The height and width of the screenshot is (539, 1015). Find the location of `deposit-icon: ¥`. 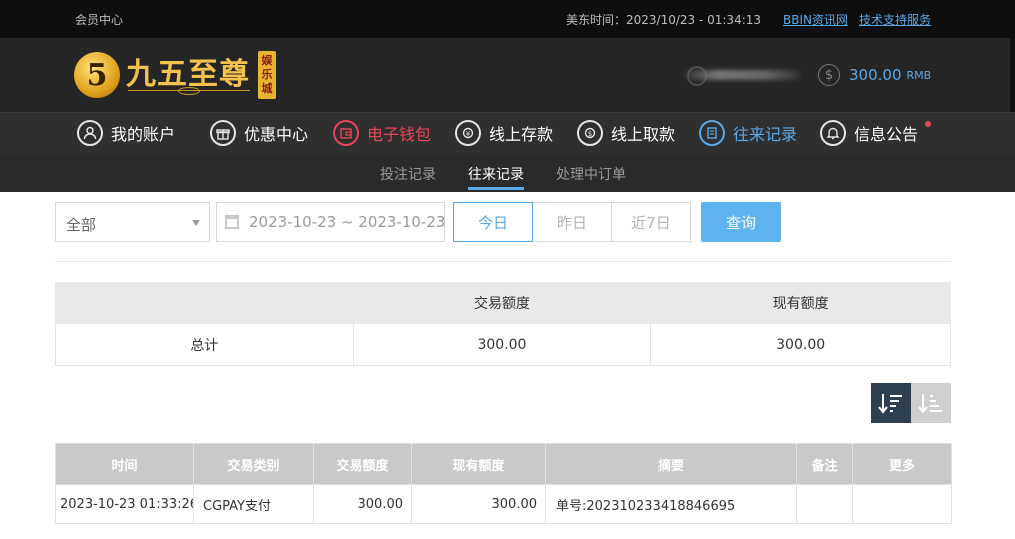

deposit-icon: ¥ is located at coordinates (468, 133).